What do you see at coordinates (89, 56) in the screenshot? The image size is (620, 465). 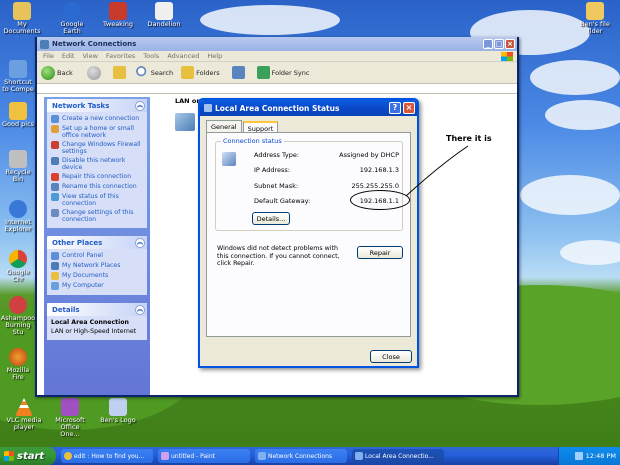 I see `menu-view: View` at bounding box center [89, 56].